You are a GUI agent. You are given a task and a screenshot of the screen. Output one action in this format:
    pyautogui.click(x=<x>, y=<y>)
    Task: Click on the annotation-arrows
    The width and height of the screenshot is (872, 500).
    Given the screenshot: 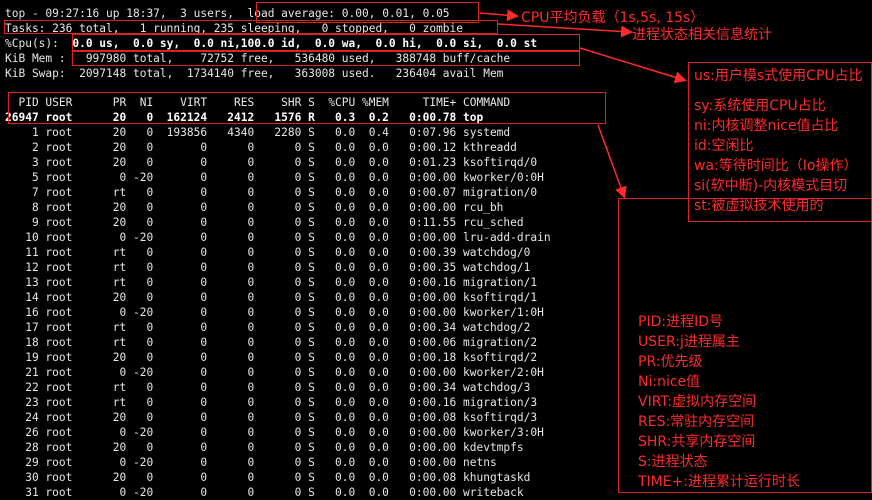 What is the action you would take?
    pyautogui.click(x=583, y=104)
    